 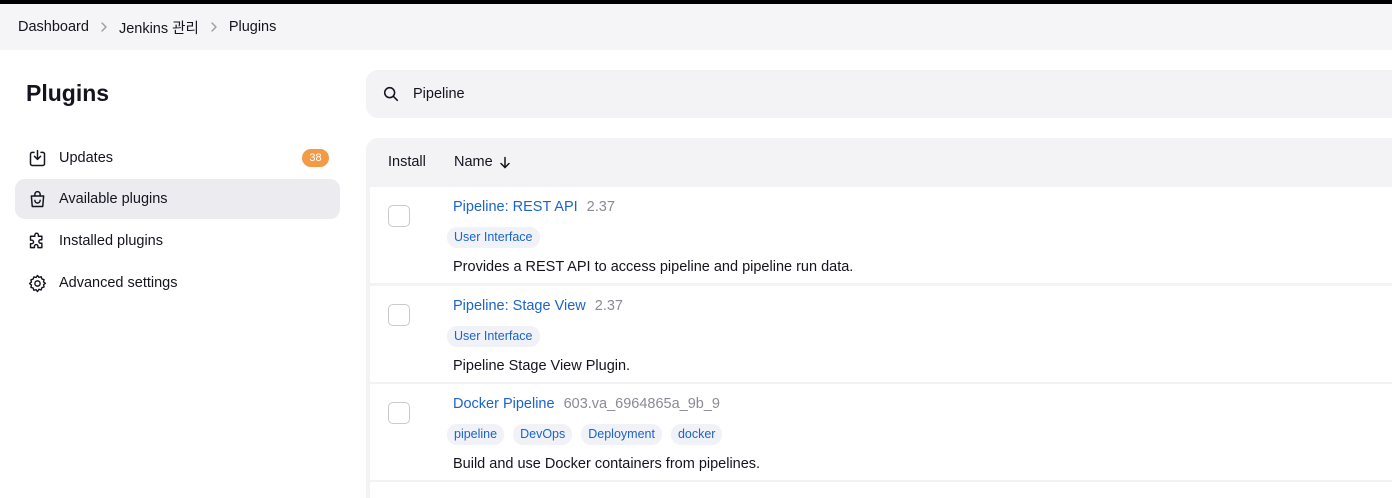 I want to click on column-header-name-label: Name, so click(x=473, y=162).